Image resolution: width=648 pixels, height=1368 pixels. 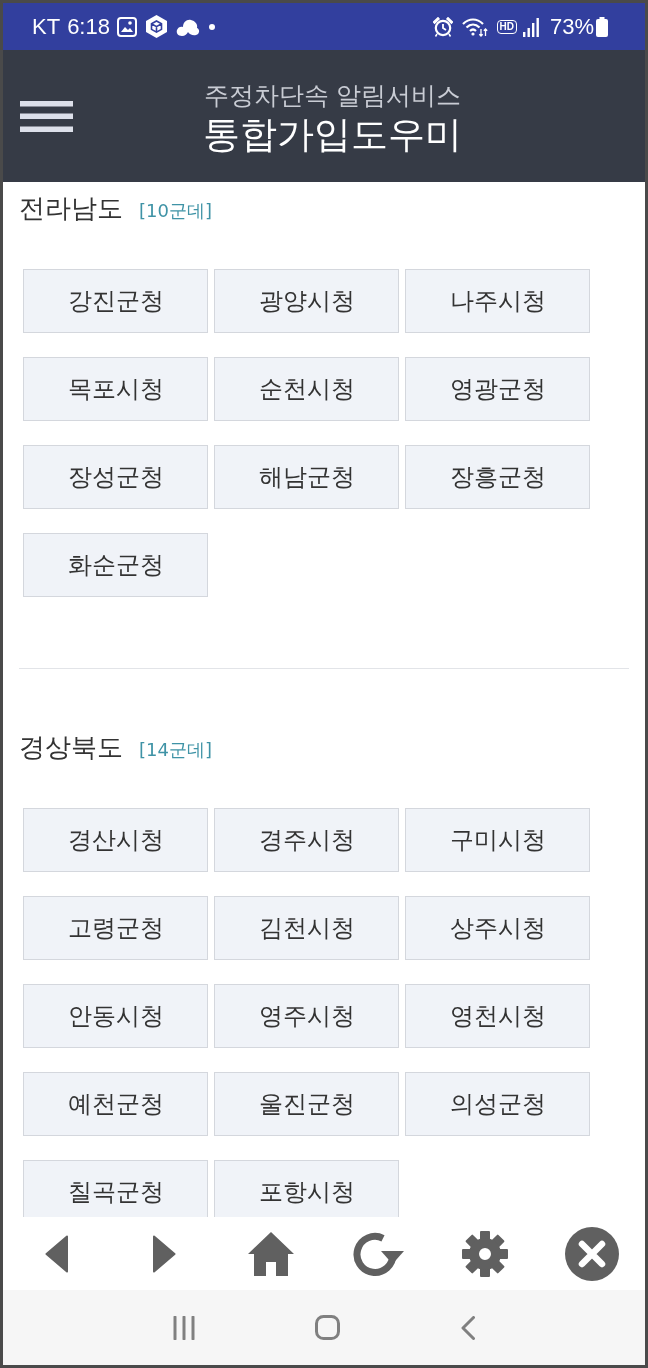 What do you see at coordinates (442, 26) in the screenshot?
I see `alarm-clock-icon` at bounding box center [442, 26].